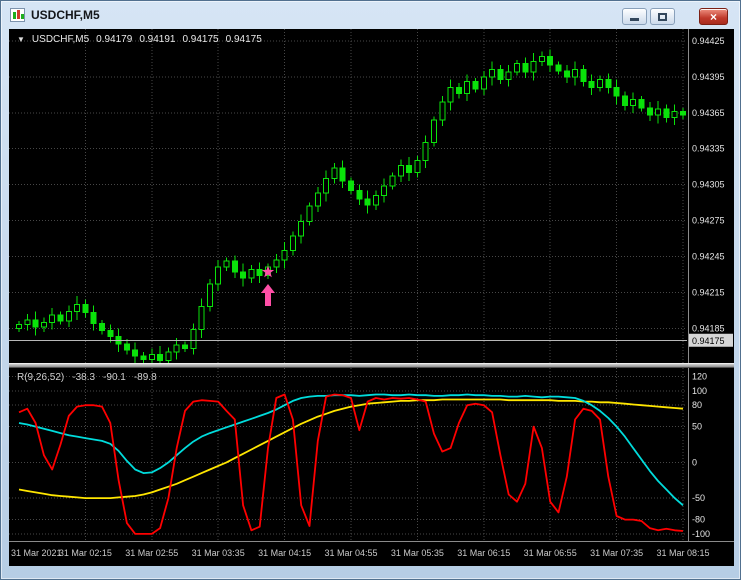  Describe the element at coordinates (699, 391) in the screenshot. I see `indicator-axis-label: 100` at that location.